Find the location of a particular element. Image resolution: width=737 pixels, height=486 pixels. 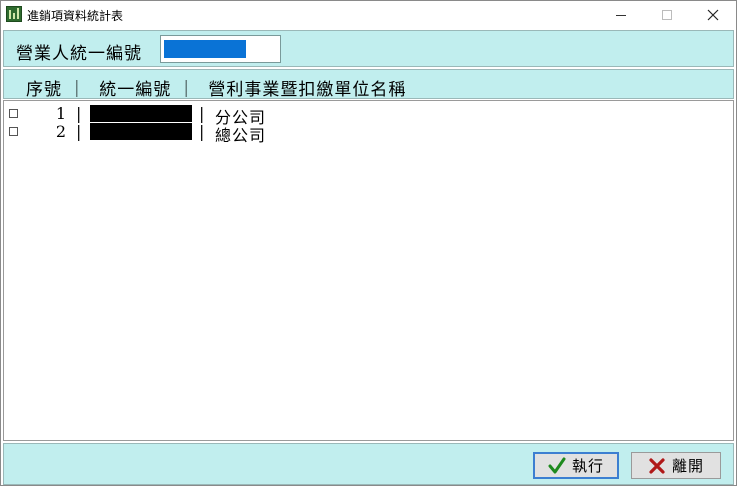

minimize-button is located at coordinates (621, 15).